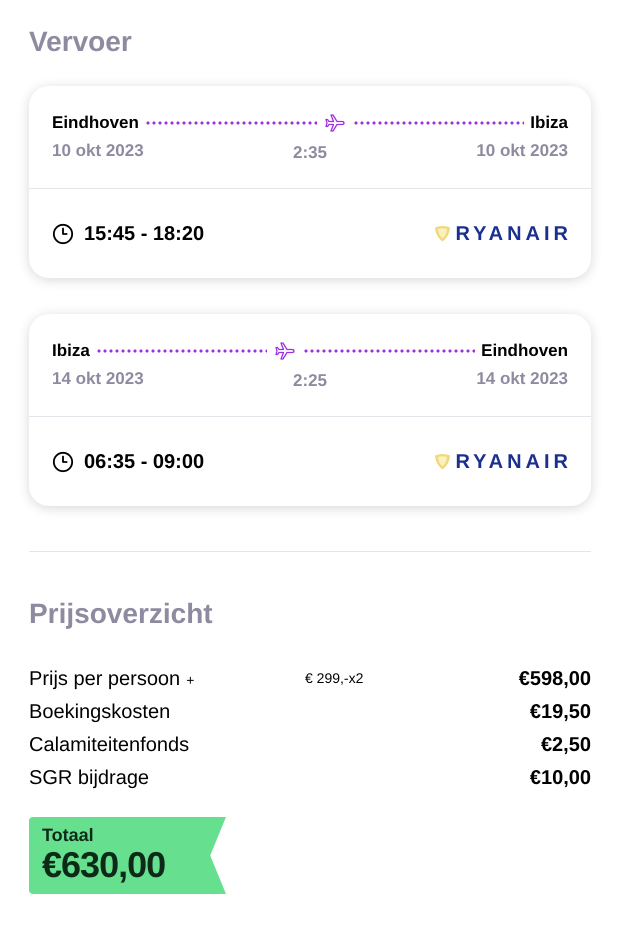 This screenshot has width=620, height=938. Describe the element at coordinates (524, 351) in the screenshot. I see `destination-city: Eindhoven` at that location.